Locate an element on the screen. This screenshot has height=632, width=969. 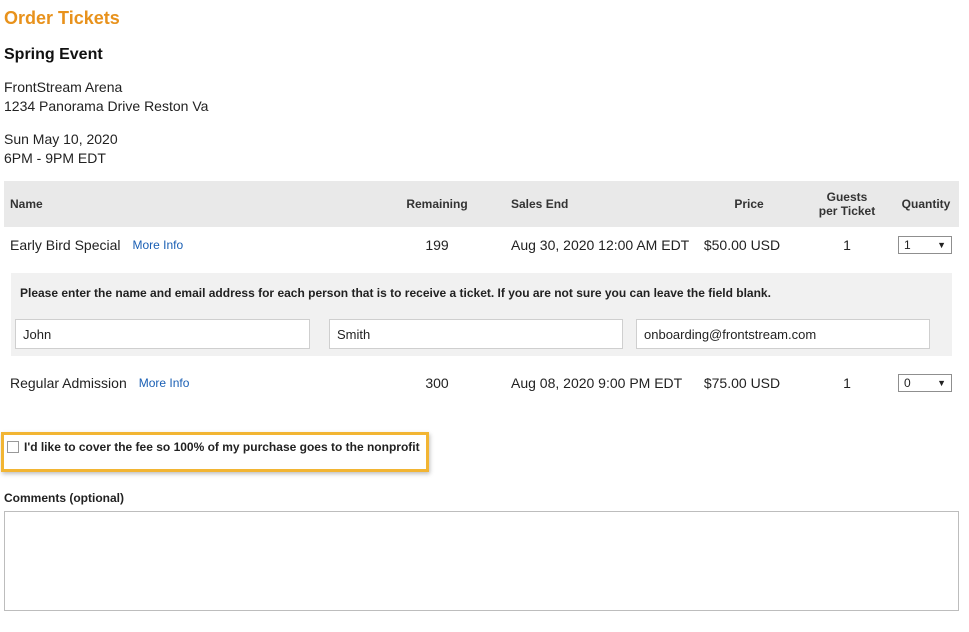
ticket-price: $75.00 USD is located at coordinates (742, 383).